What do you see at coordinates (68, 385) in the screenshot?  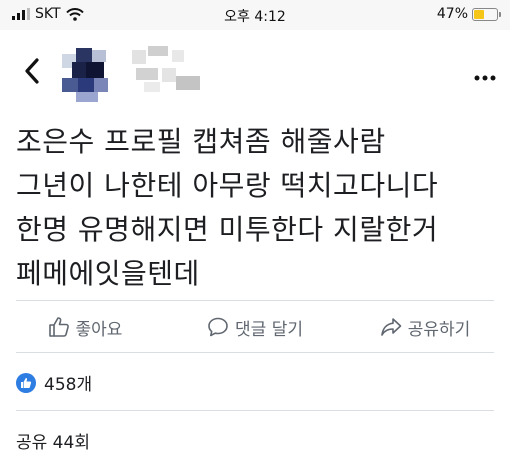 I see `reaction-count: 458개` at bounding box center [68, 385].